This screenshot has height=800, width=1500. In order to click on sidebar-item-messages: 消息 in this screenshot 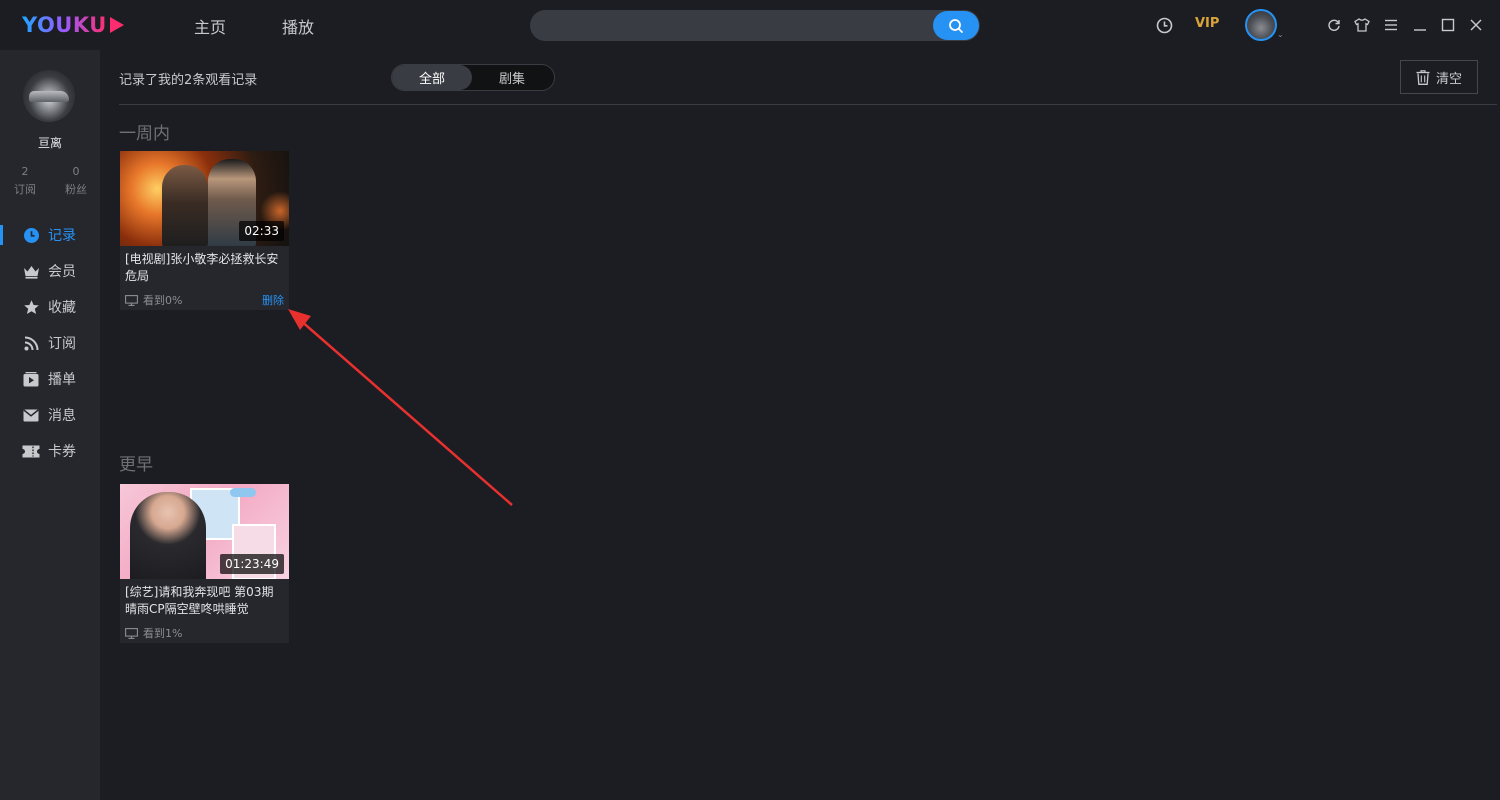, I will do `click(50, 415)`.